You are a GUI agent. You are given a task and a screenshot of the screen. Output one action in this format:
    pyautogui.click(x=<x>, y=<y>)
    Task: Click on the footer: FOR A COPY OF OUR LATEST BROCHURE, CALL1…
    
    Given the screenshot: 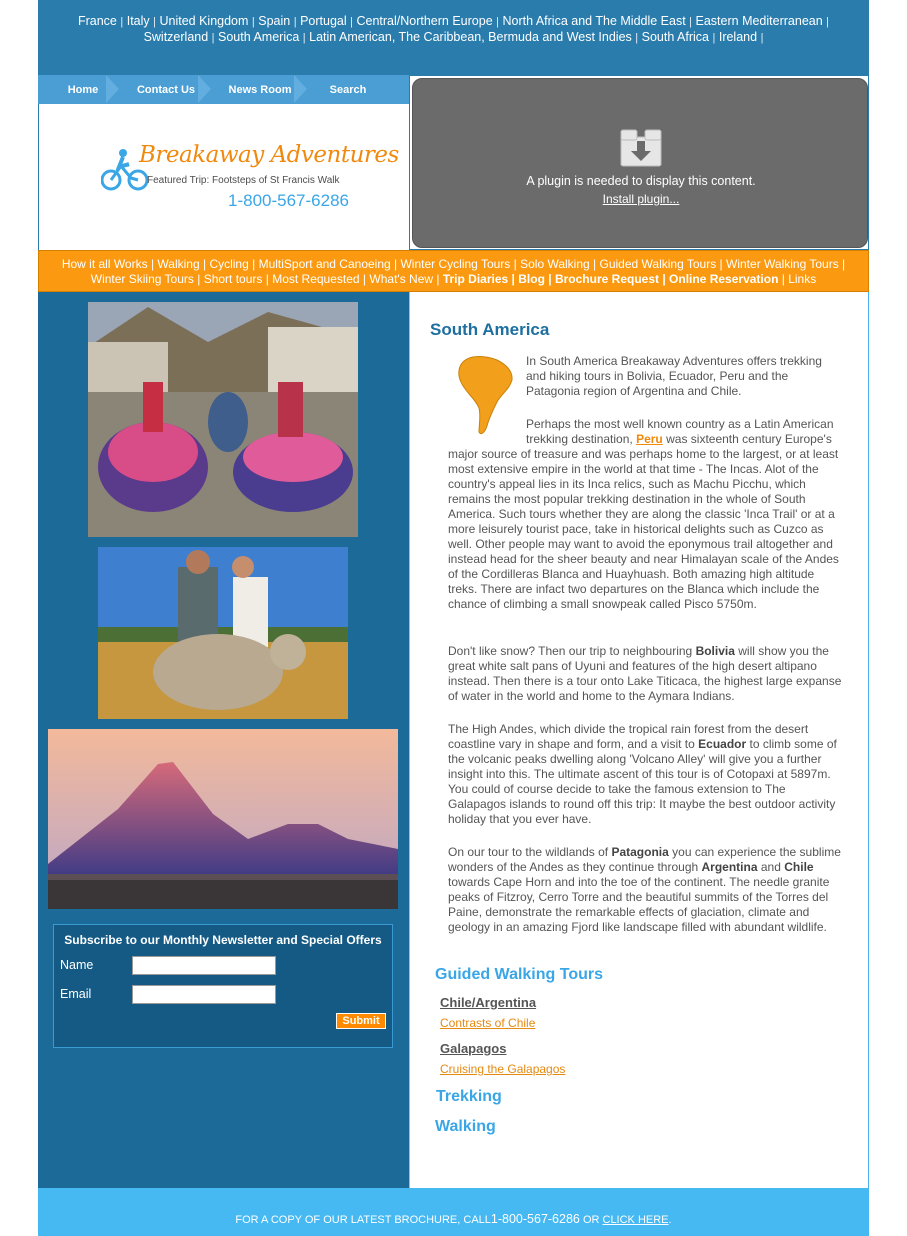 What is the action you would take?
    pyautogui.click(x=453, y=1212)
    